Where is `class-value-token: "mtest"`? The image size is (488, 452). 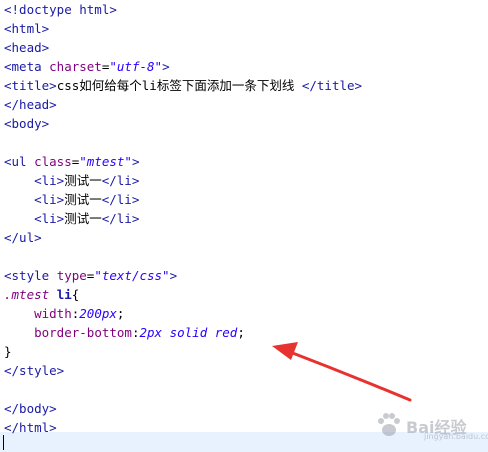 class-value-token: "mtest" is located at coordinates (105, 161).